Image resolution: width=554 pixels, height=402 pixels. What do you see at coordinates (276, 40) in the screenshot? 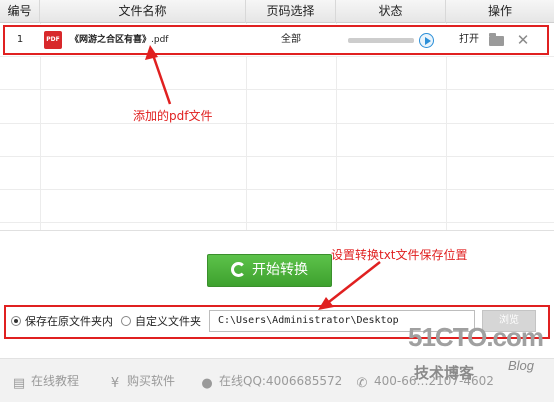
I see `annotation-highlight-row` at bounding box center [276, 40].